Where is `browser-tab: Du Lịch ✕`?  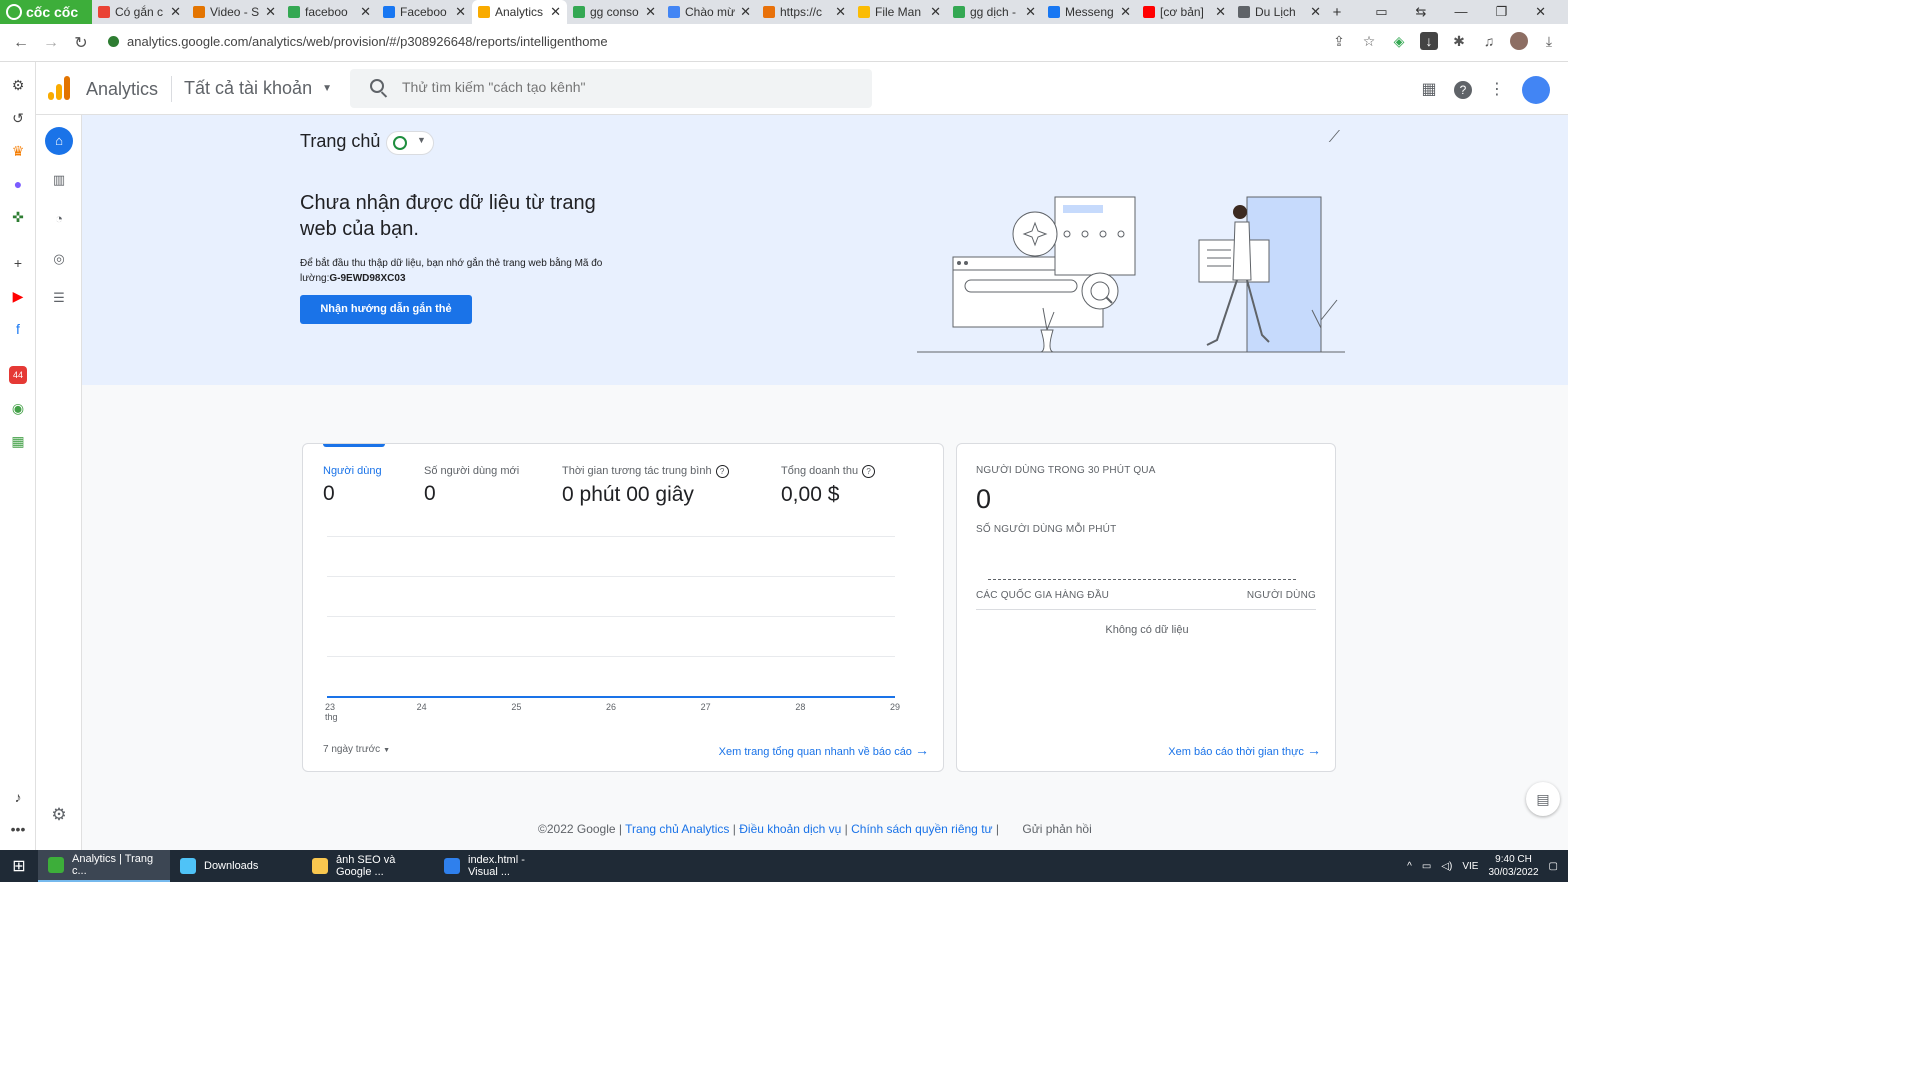 browser-tab: Du Lịch ✕ is located at coordinates (1279, 12).